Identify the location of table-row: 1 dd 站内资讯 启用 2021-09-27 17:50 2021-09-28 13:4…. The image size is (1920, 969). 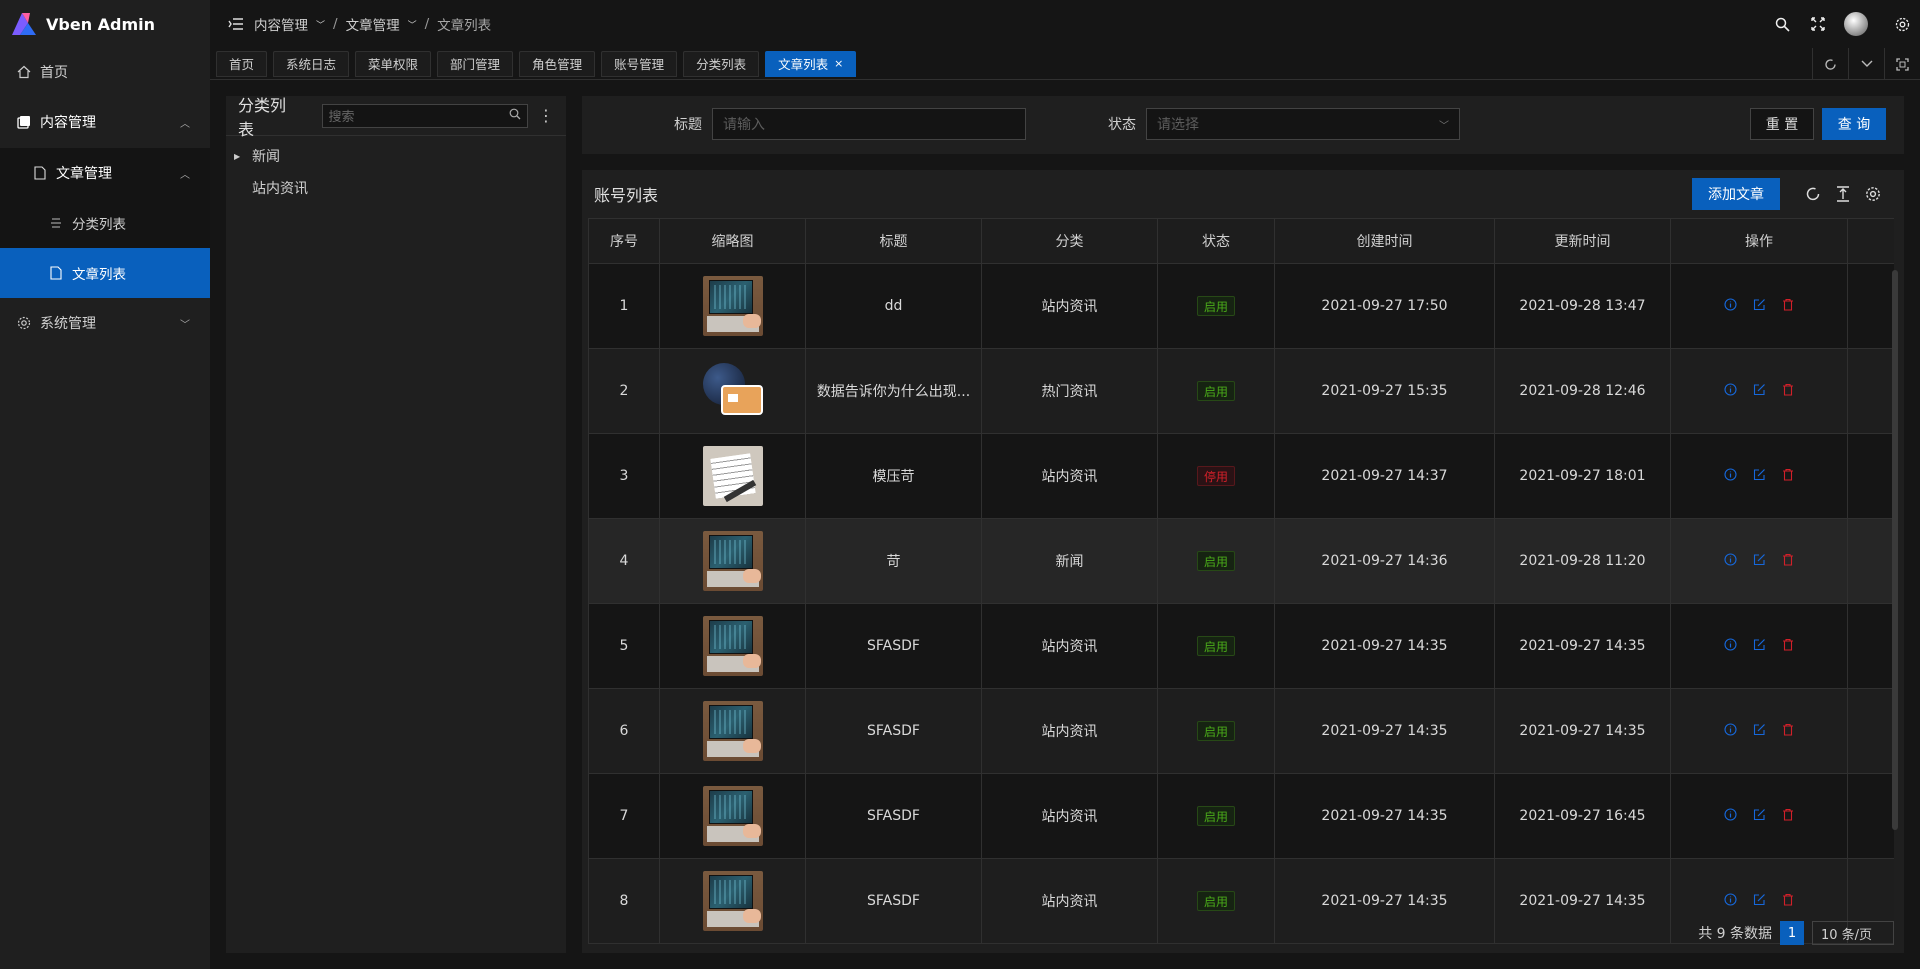
(1241, 306).